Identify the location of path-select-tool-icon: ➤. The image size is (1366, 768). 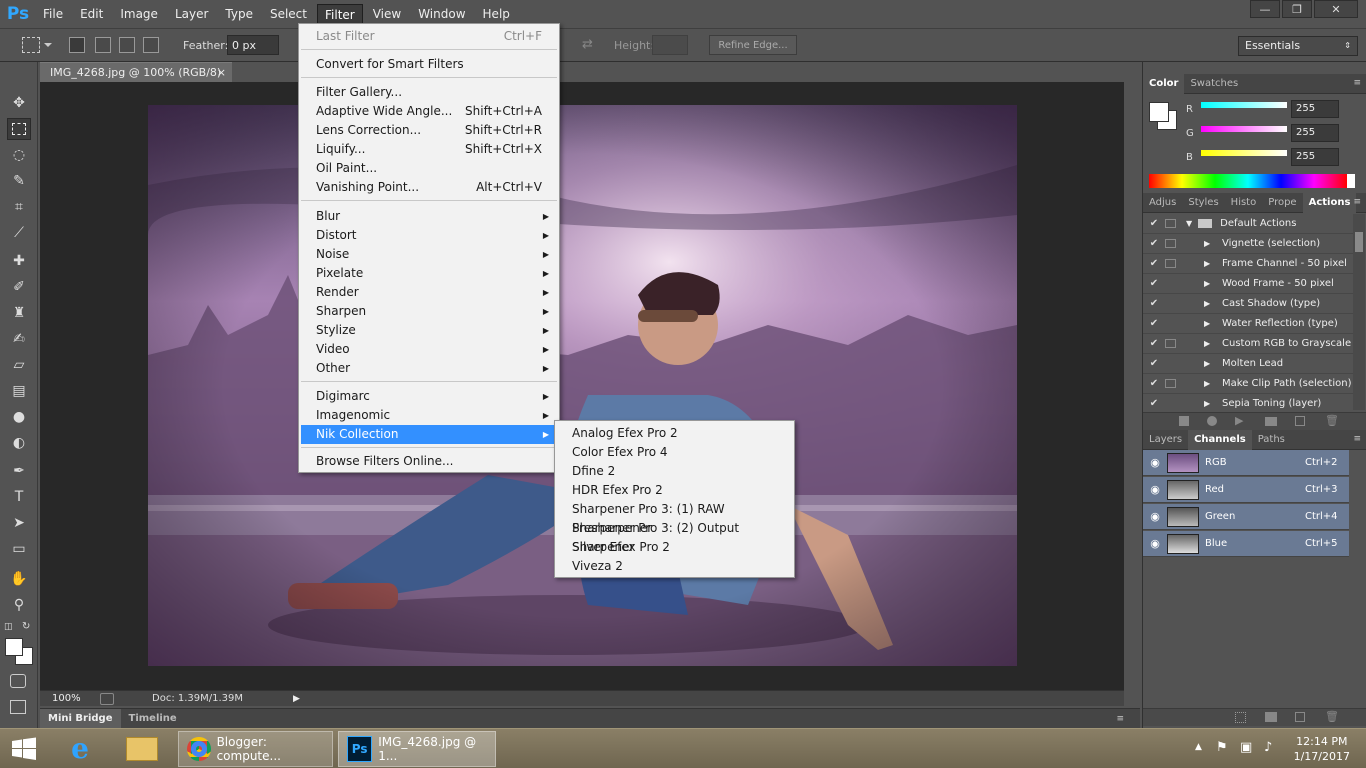
(19, 523).